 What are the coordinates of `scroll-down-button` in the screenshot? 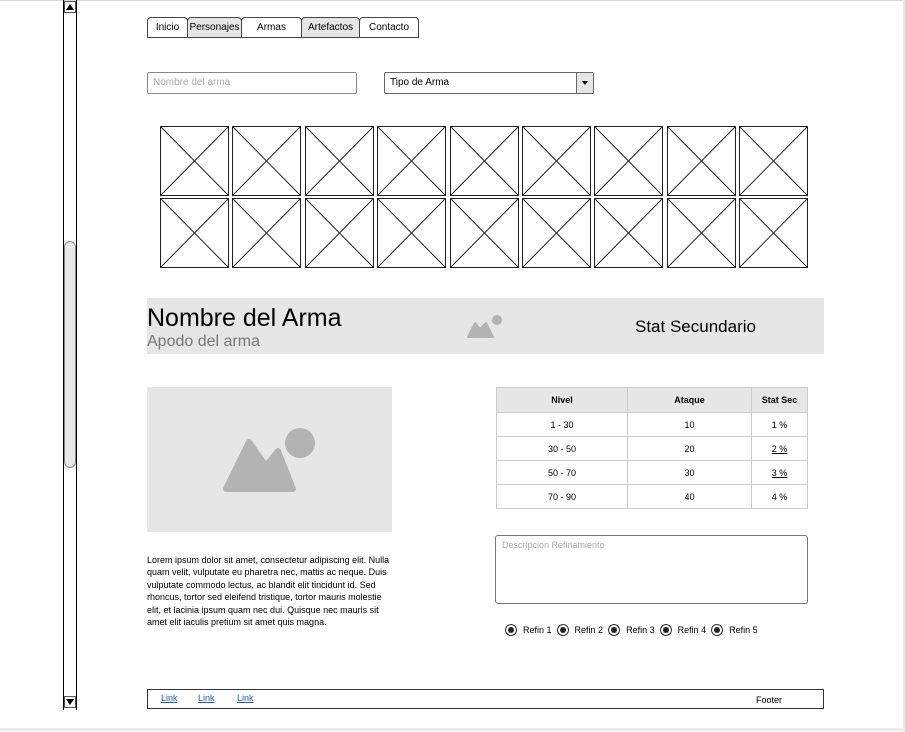 It's located at (70, 702).